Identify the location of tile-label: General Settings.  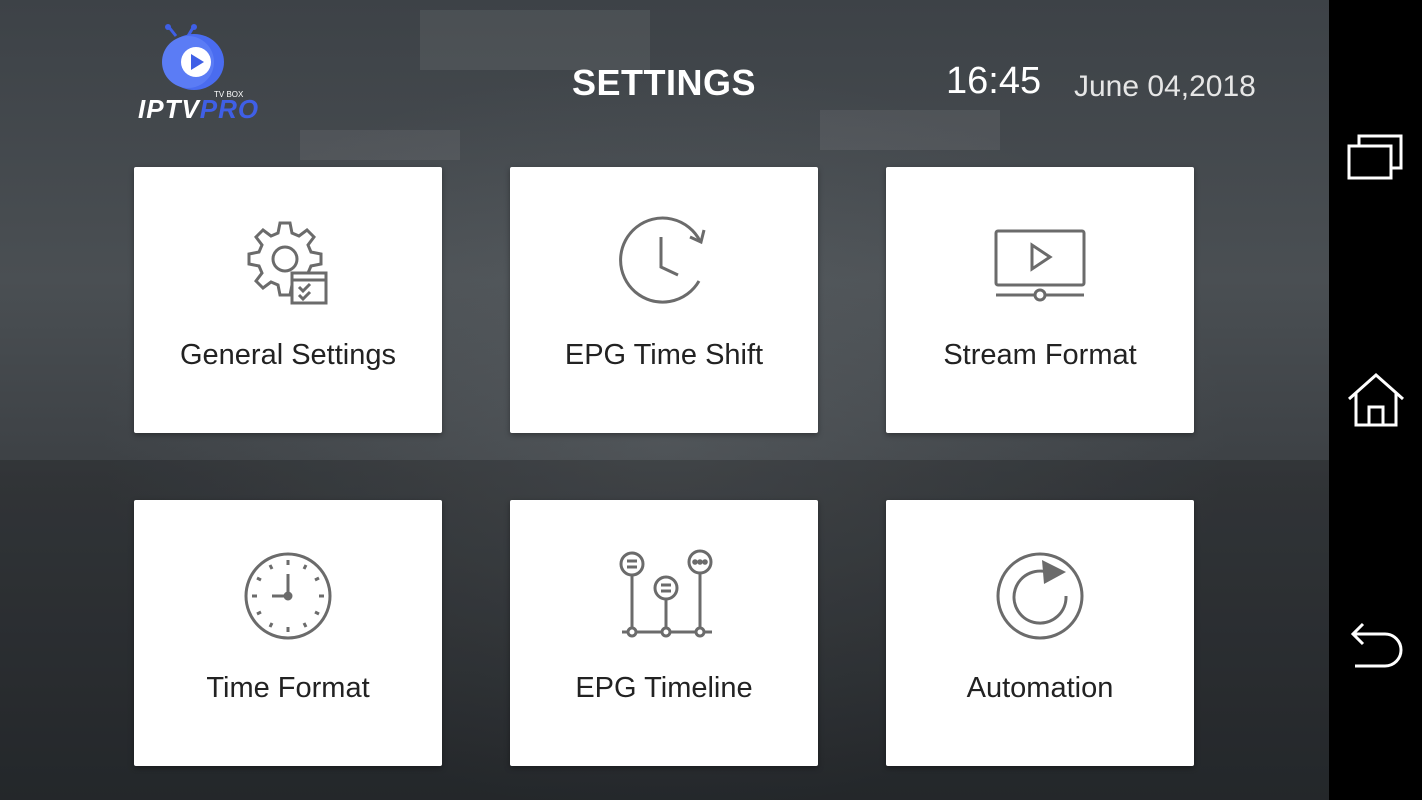
(287, 355).